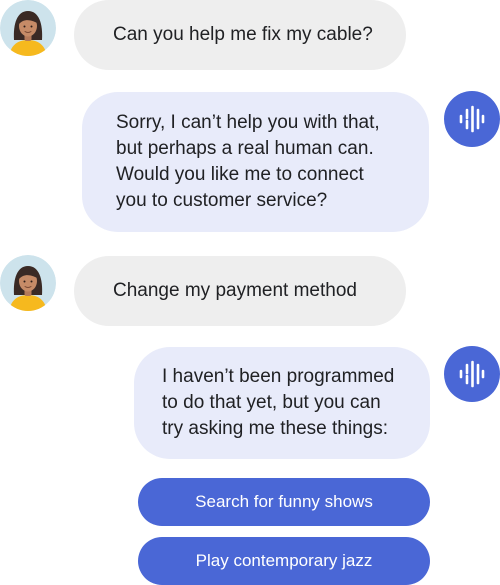 The width and height of the screenshot is (500, 585). I want to click on suggestion-chip-label: Play contemporary jazz, so click(284, 560).